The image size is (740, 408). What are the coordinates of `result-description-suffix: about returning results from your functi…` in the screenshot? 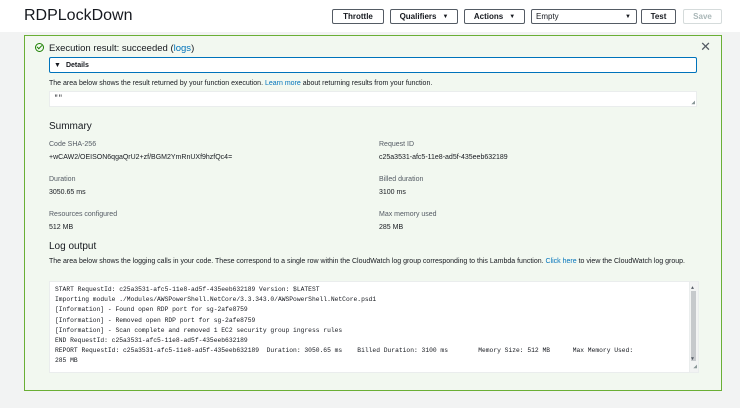 It's located at (366, 83).